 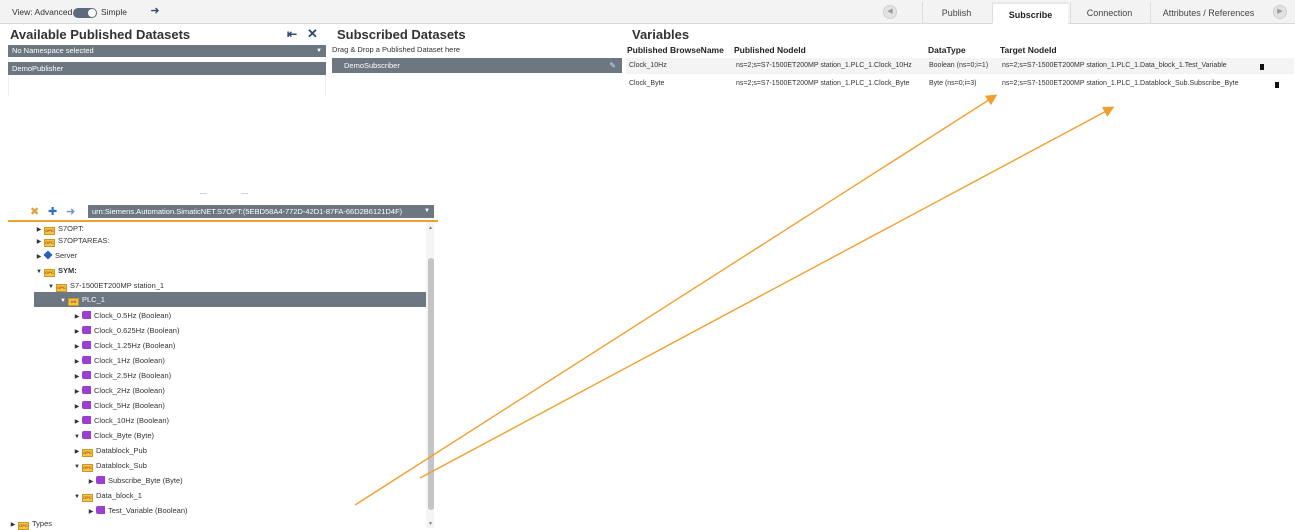 I want to click on tree-item: ▶ Subscribe_Byte (Byte), so click(x=134, y=480).